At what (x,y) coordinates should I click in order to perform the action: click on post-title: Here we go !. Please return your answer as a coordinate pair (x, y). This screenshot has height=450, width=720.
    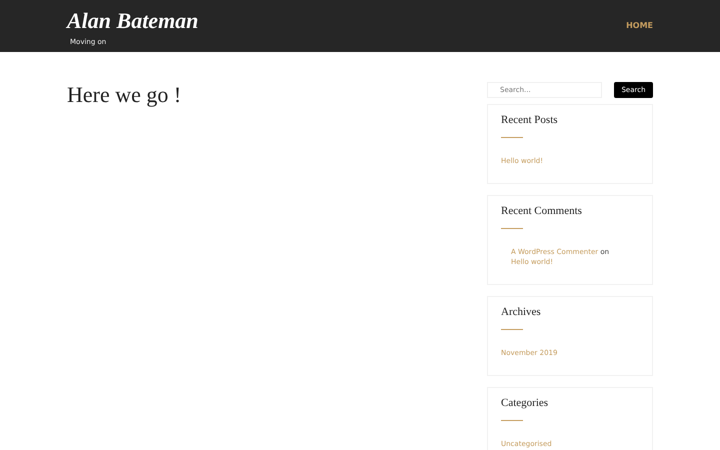
    Looking at the image, I should click on (124, 95).